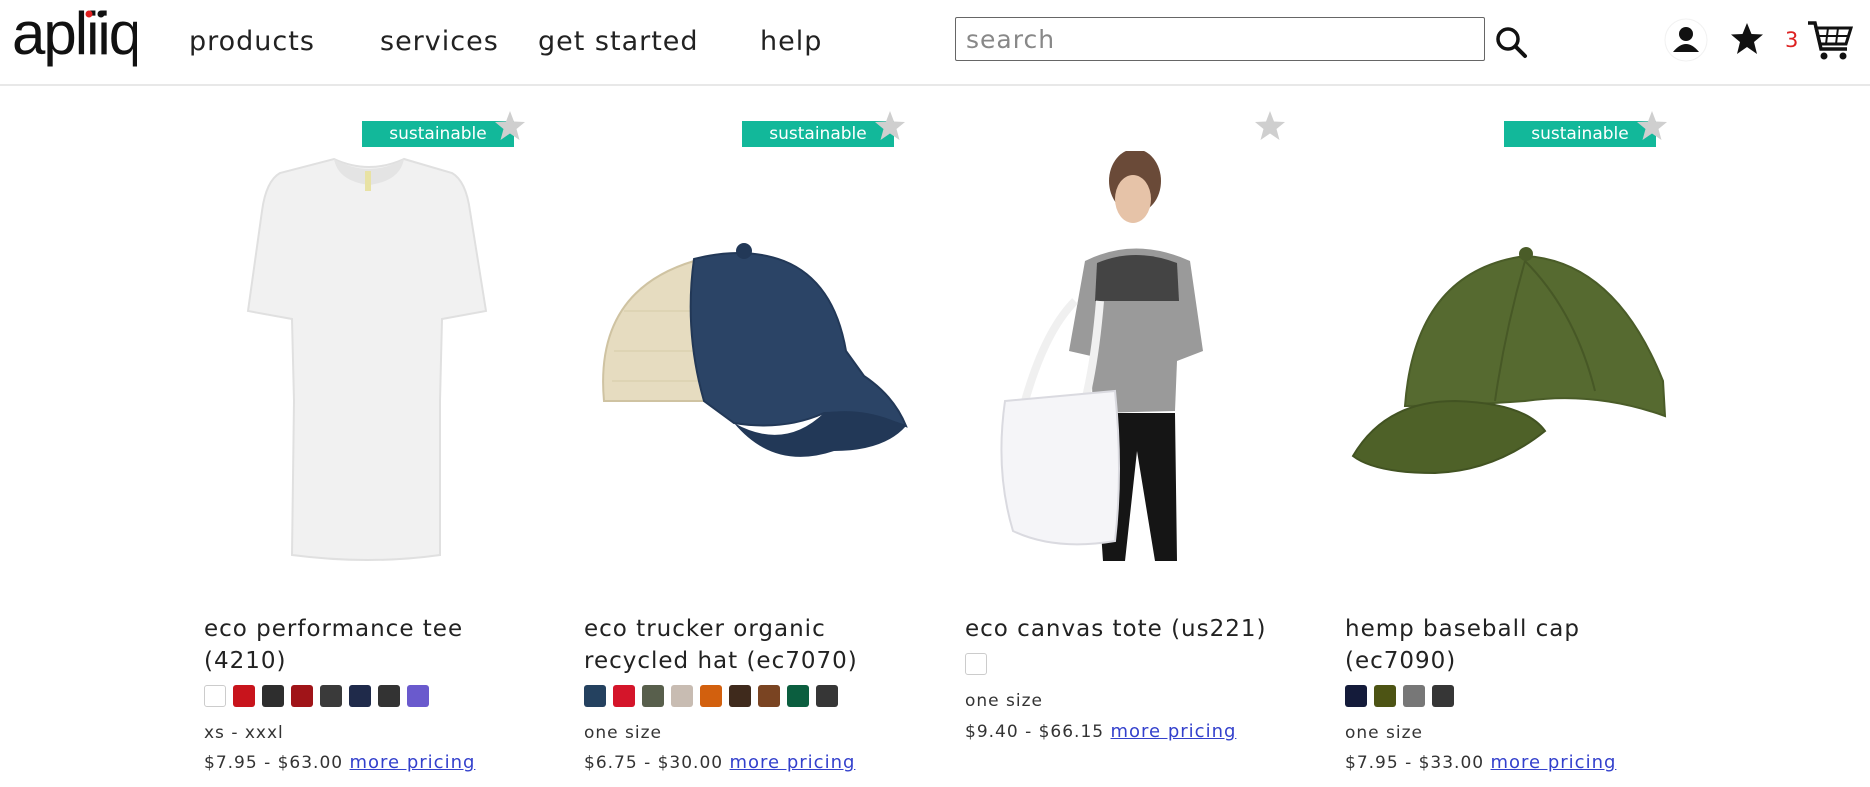 The height and width of the screenshot is (787, 1870). What do you see at coordinates (1220, 39) in the screenshot?
I see `search-input` at bounding box center [1220, 39].